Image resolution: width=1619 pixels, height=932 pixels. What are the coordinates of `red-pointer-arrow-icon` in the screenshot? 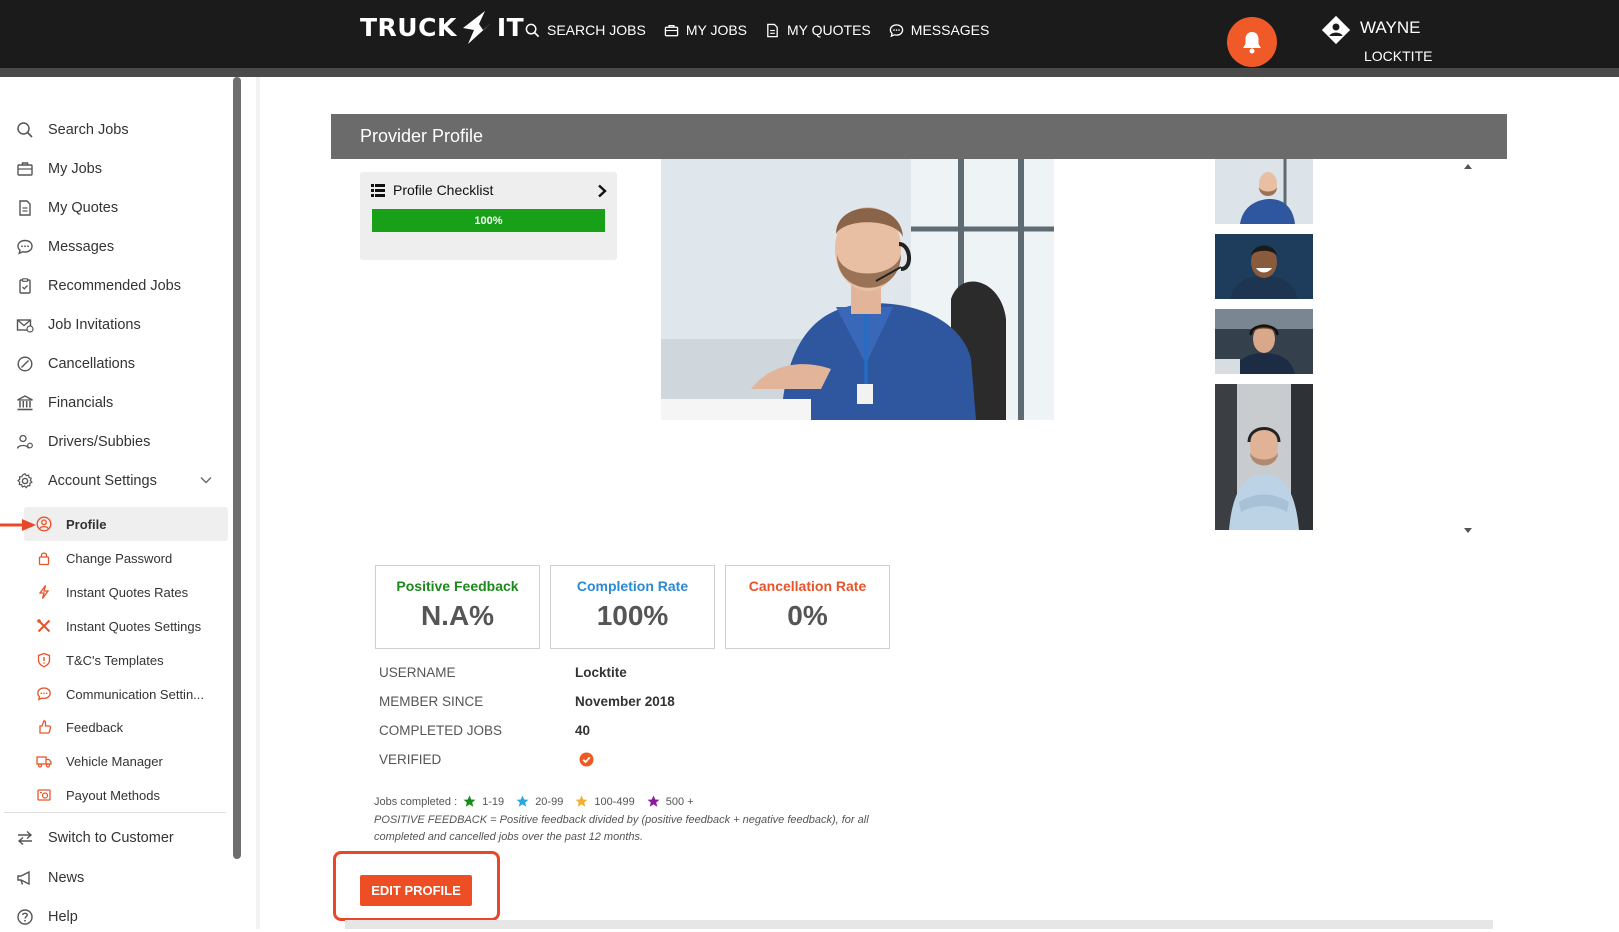 It's located at (18, 525).